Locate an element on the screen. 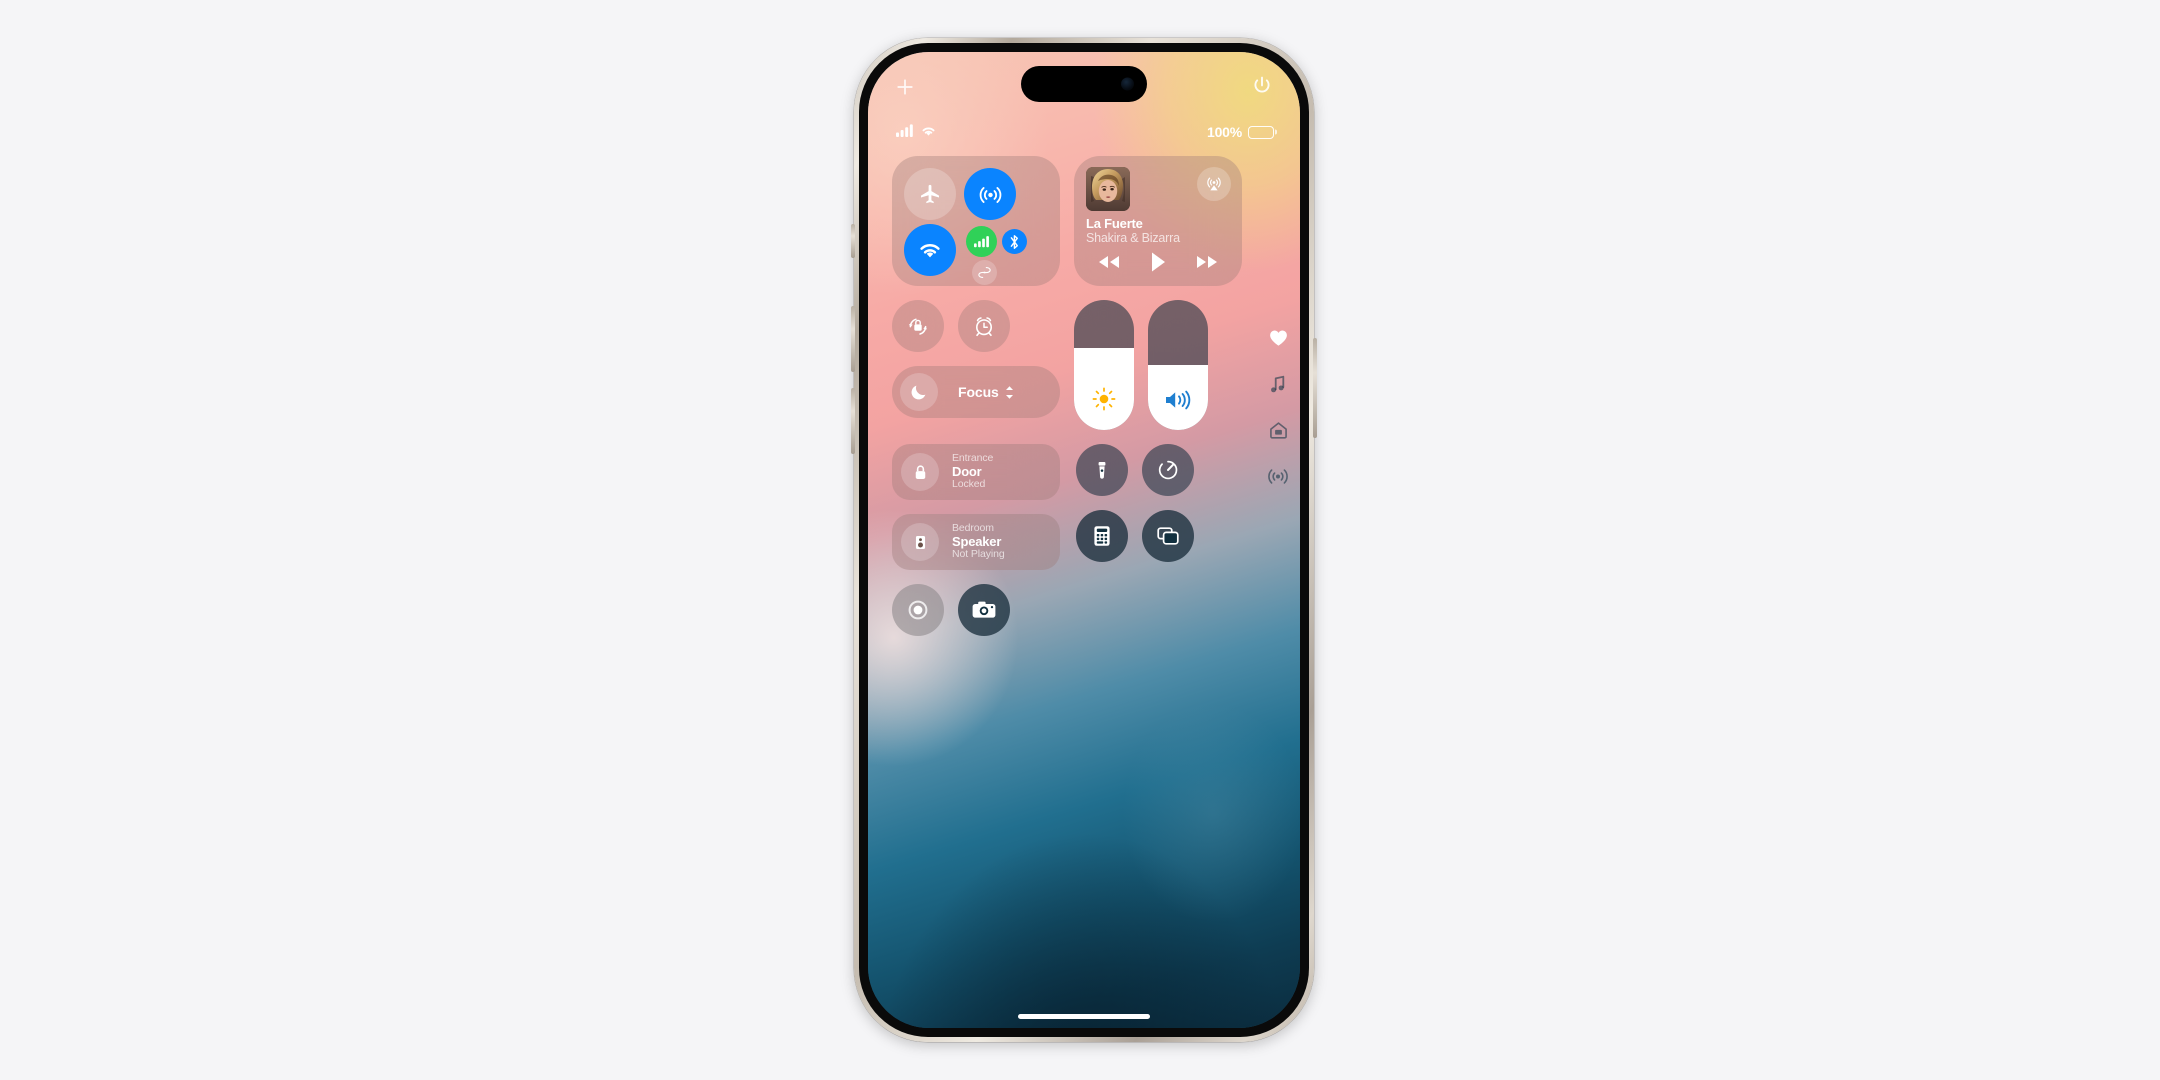 The height and width of the screenshot is (1080, 2160). personal-hotspot-toggle is located at coordinates (984, 272).